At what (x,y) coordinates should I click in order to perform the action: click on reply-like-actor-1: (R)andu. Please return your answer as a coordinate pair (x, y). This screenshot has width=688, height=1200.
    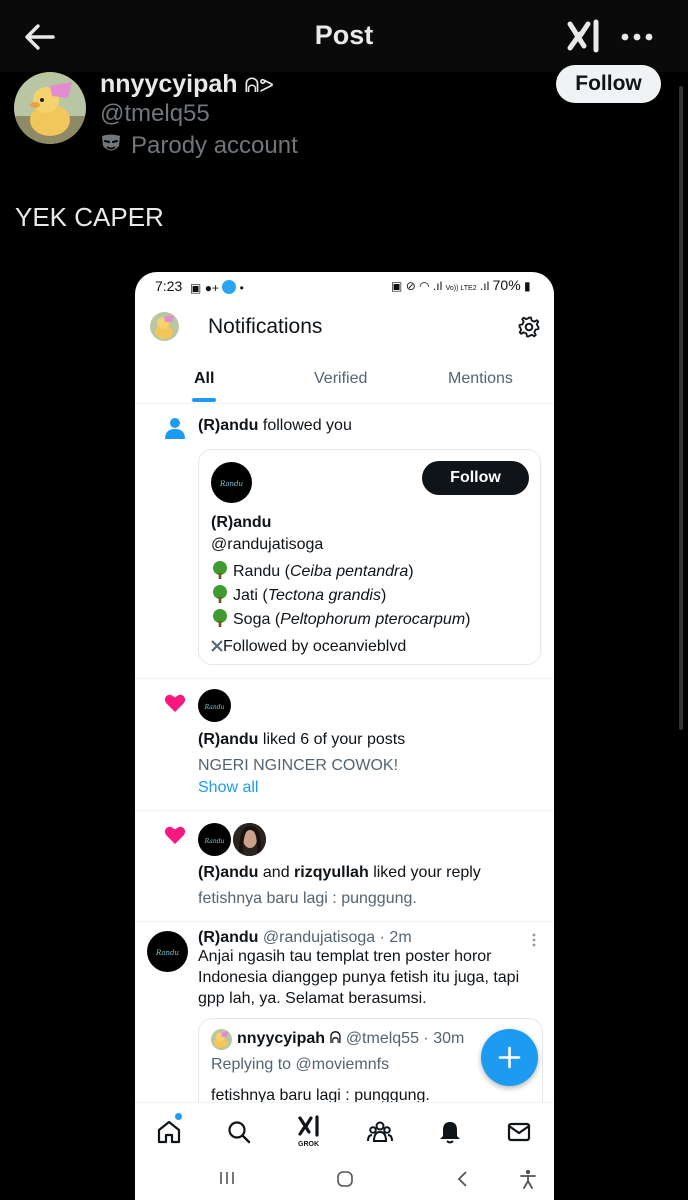
    Looking at the image, I should click on (228, 872).